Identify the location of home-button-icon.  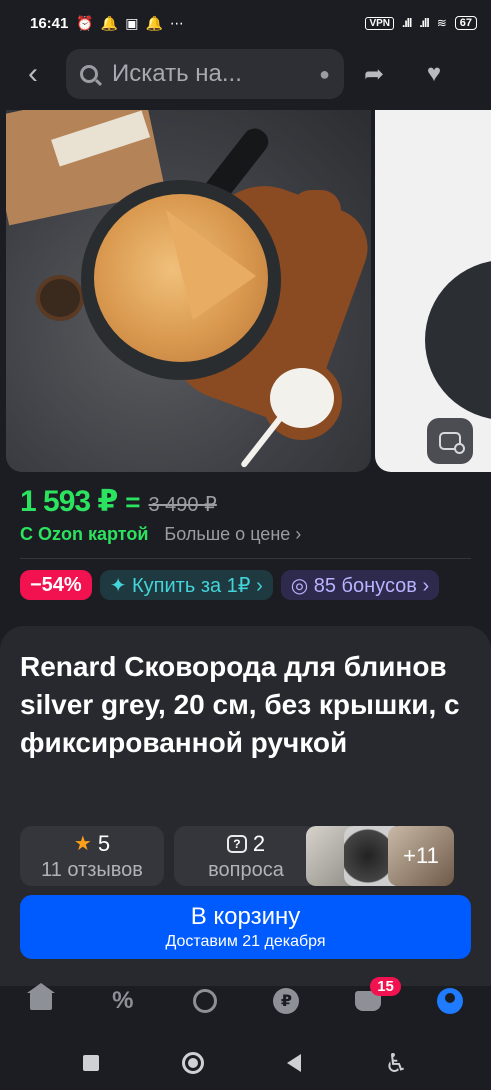
(193, 1063).